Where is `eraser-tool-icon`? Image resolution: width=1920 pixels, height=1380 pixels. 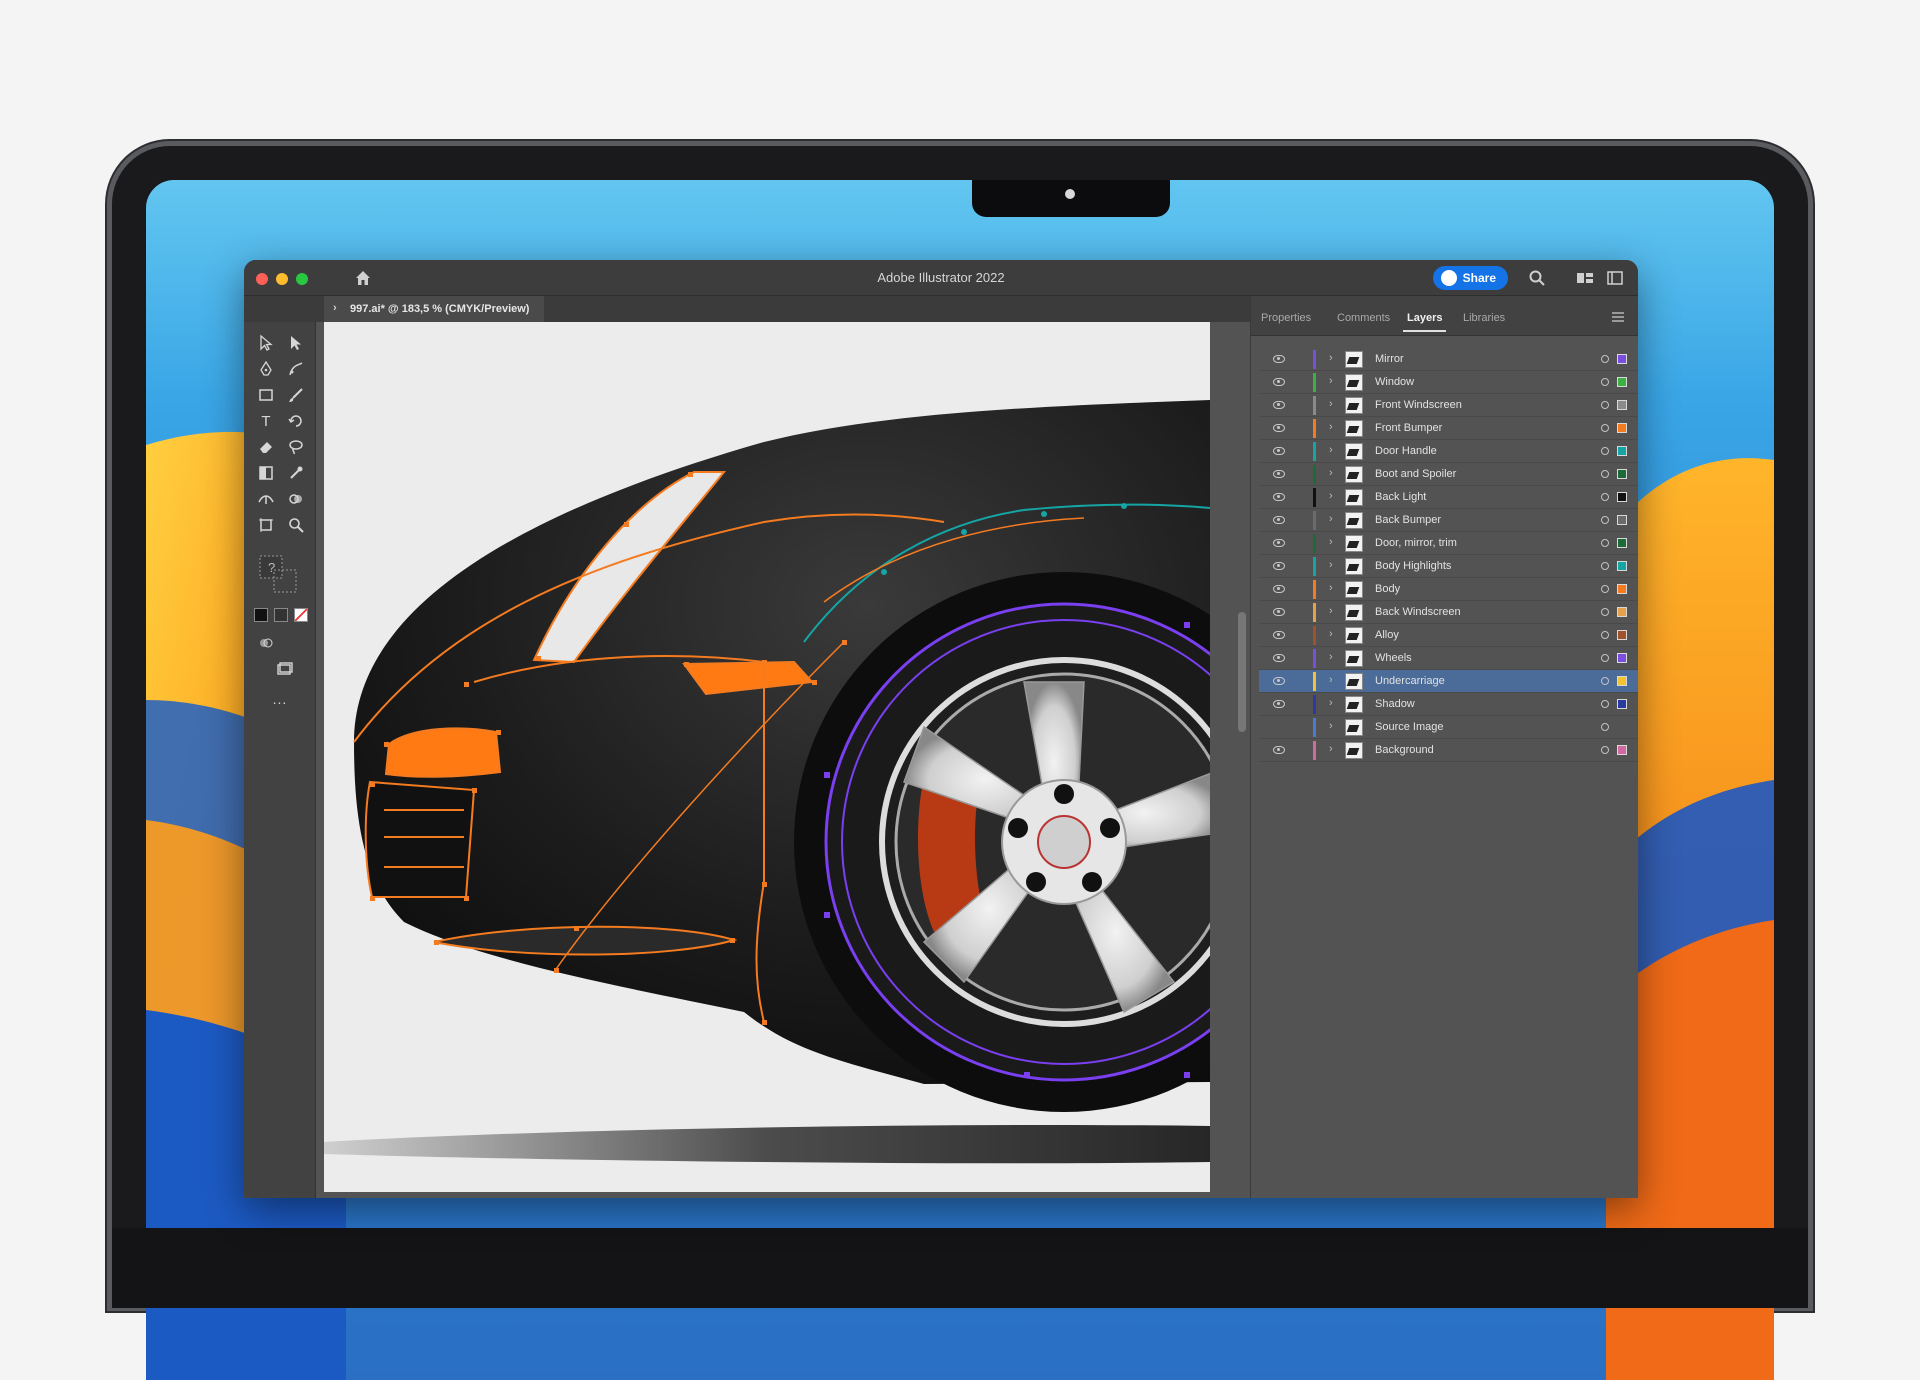 eraser-tool-icon is located at coordinates (266, 447).